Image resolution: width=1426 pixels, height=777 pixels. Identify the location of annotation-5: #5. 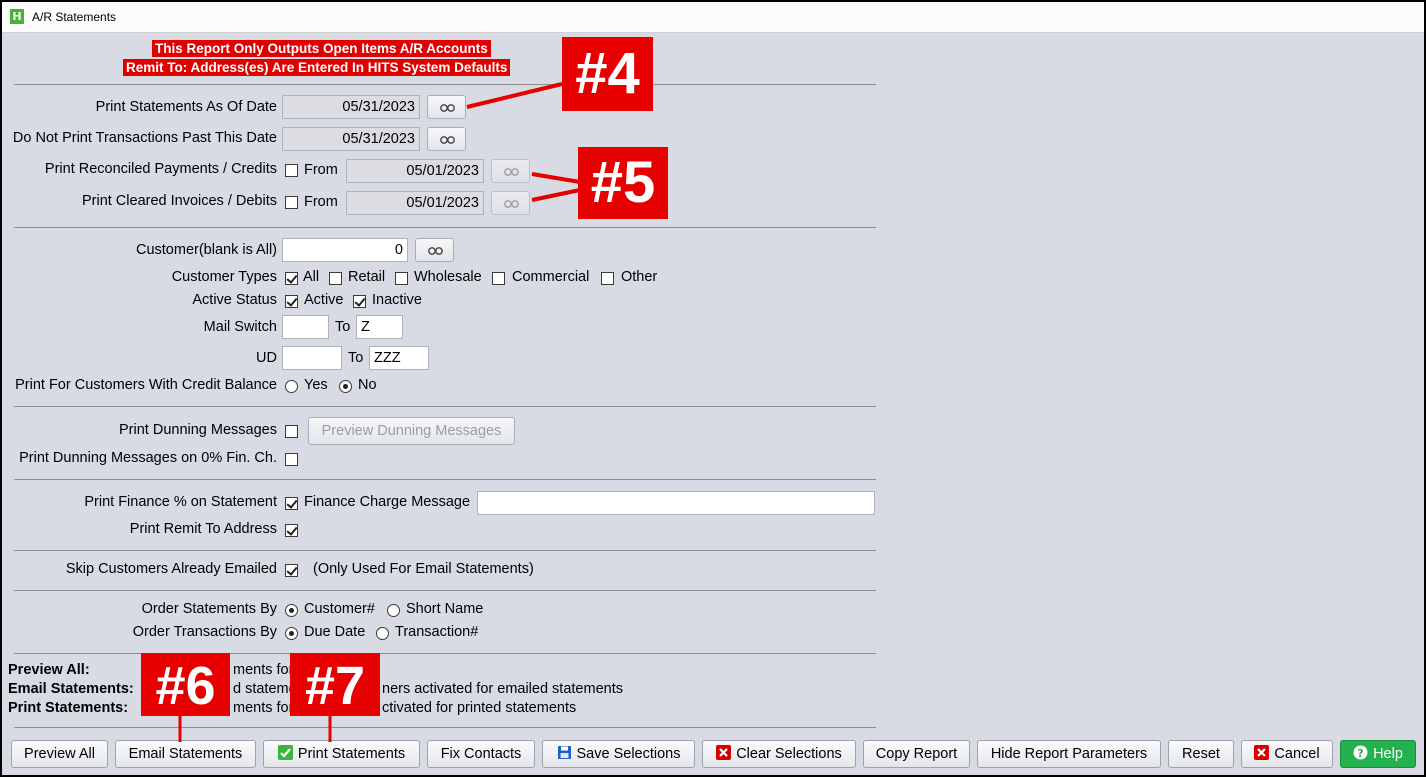
(623, 183).